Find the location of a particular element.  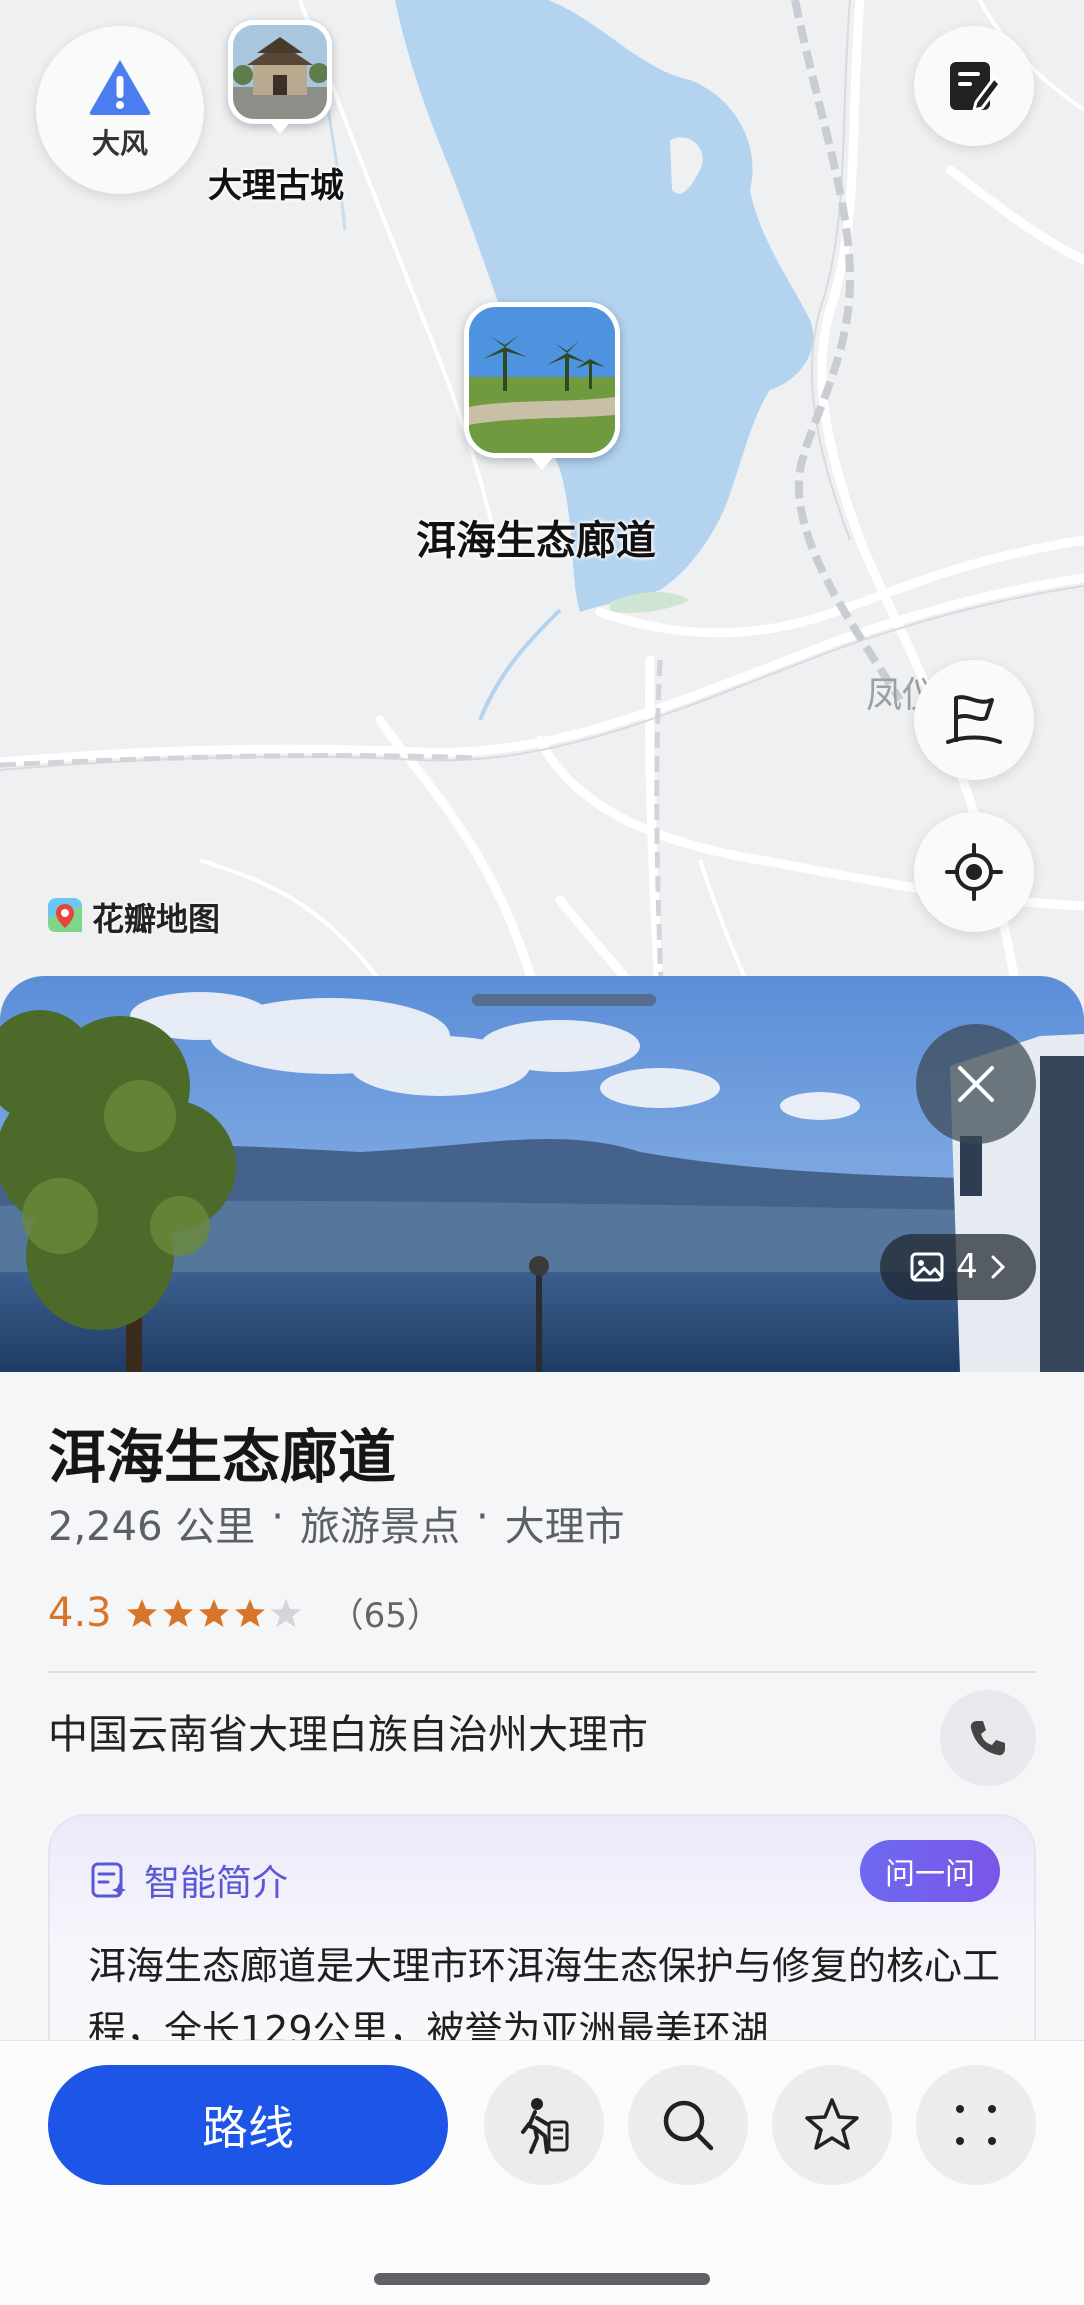

route-button: 路线 is located at coordinates (248, 2125).